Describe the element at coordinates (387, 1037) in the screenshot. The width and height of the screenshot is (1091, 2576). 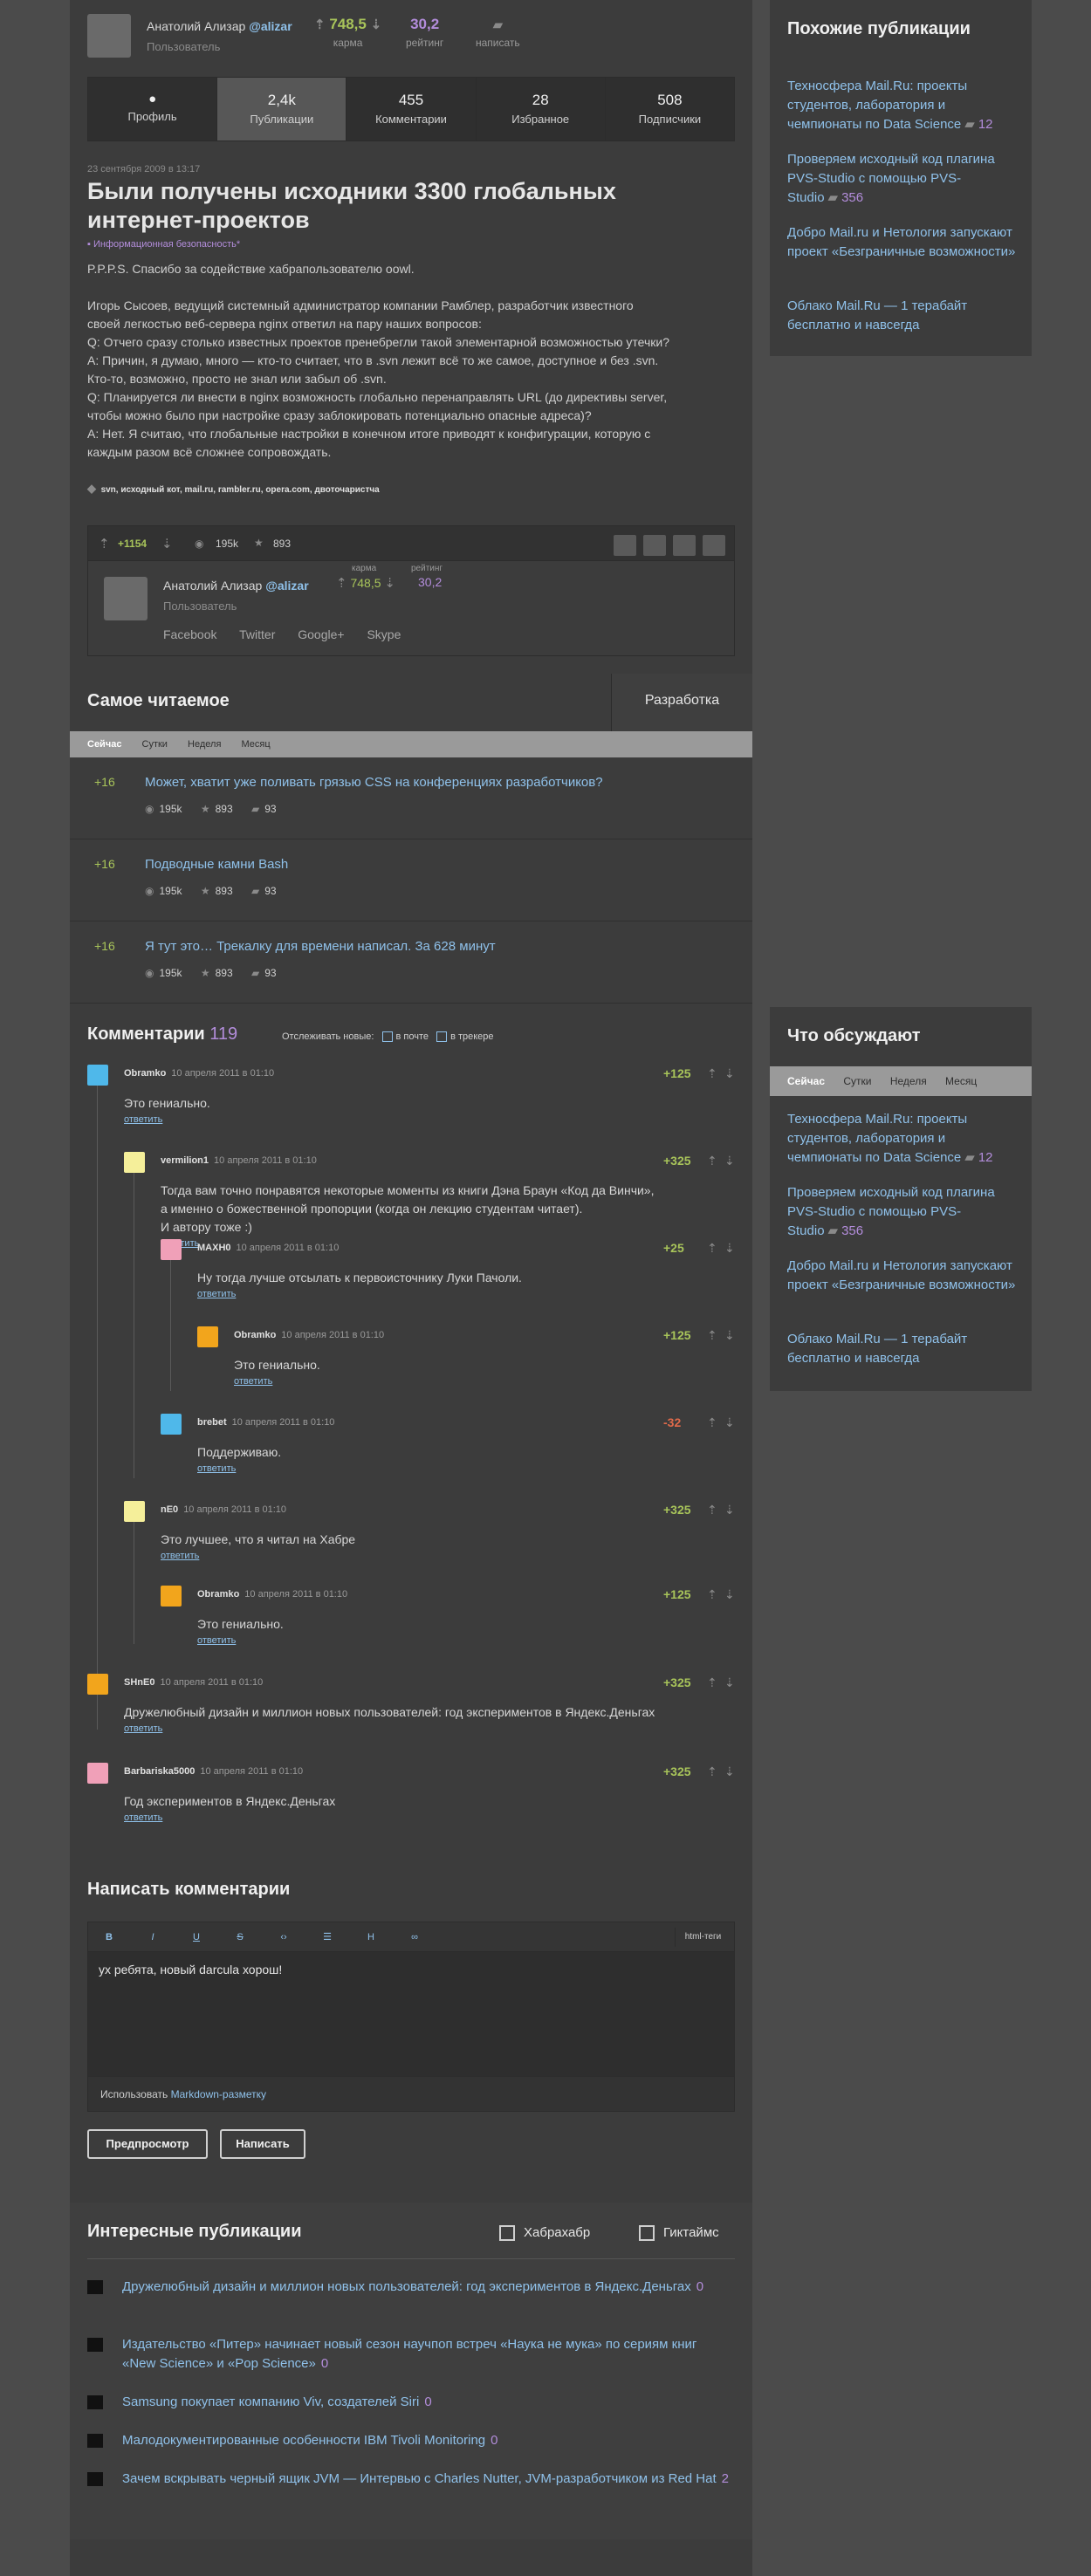
I see `track-mail-checkbox` at that location.